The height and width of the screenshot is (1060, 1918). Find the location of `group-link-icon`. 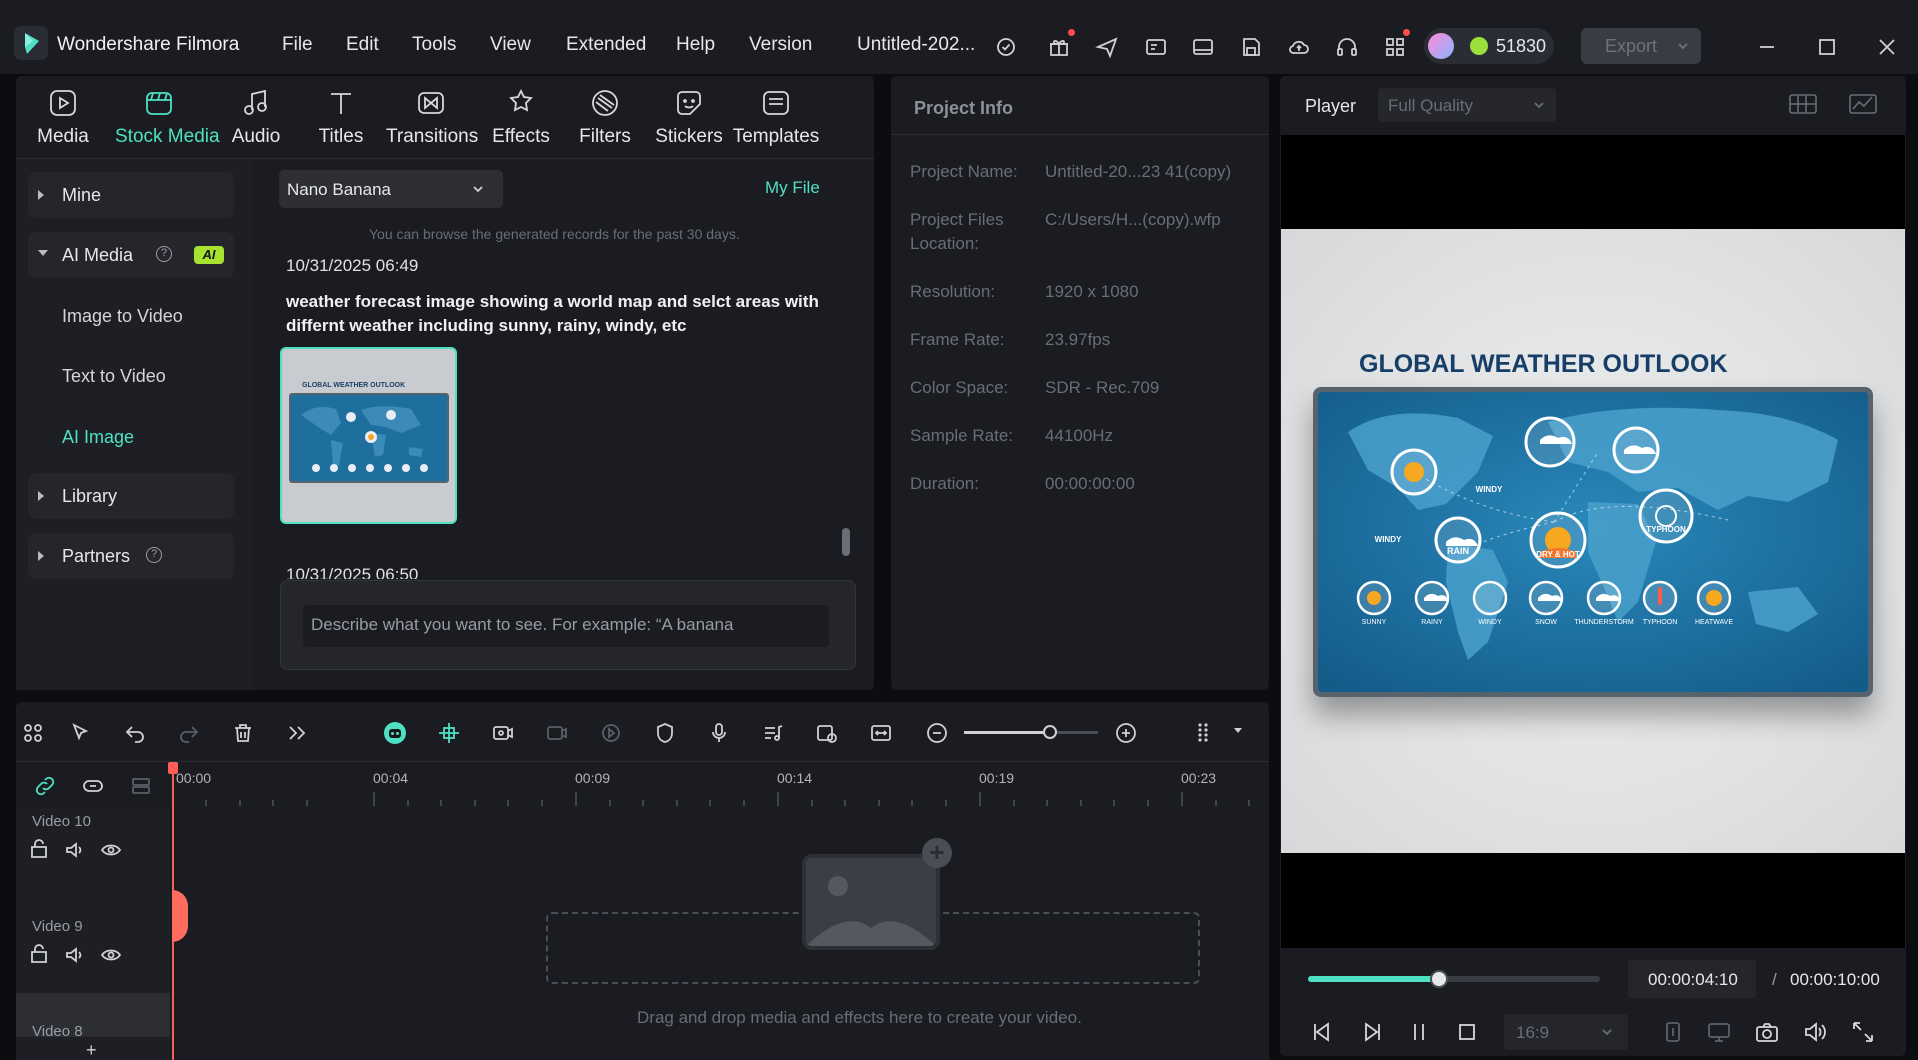

group-link-icon is located at coordinates (93, 786).